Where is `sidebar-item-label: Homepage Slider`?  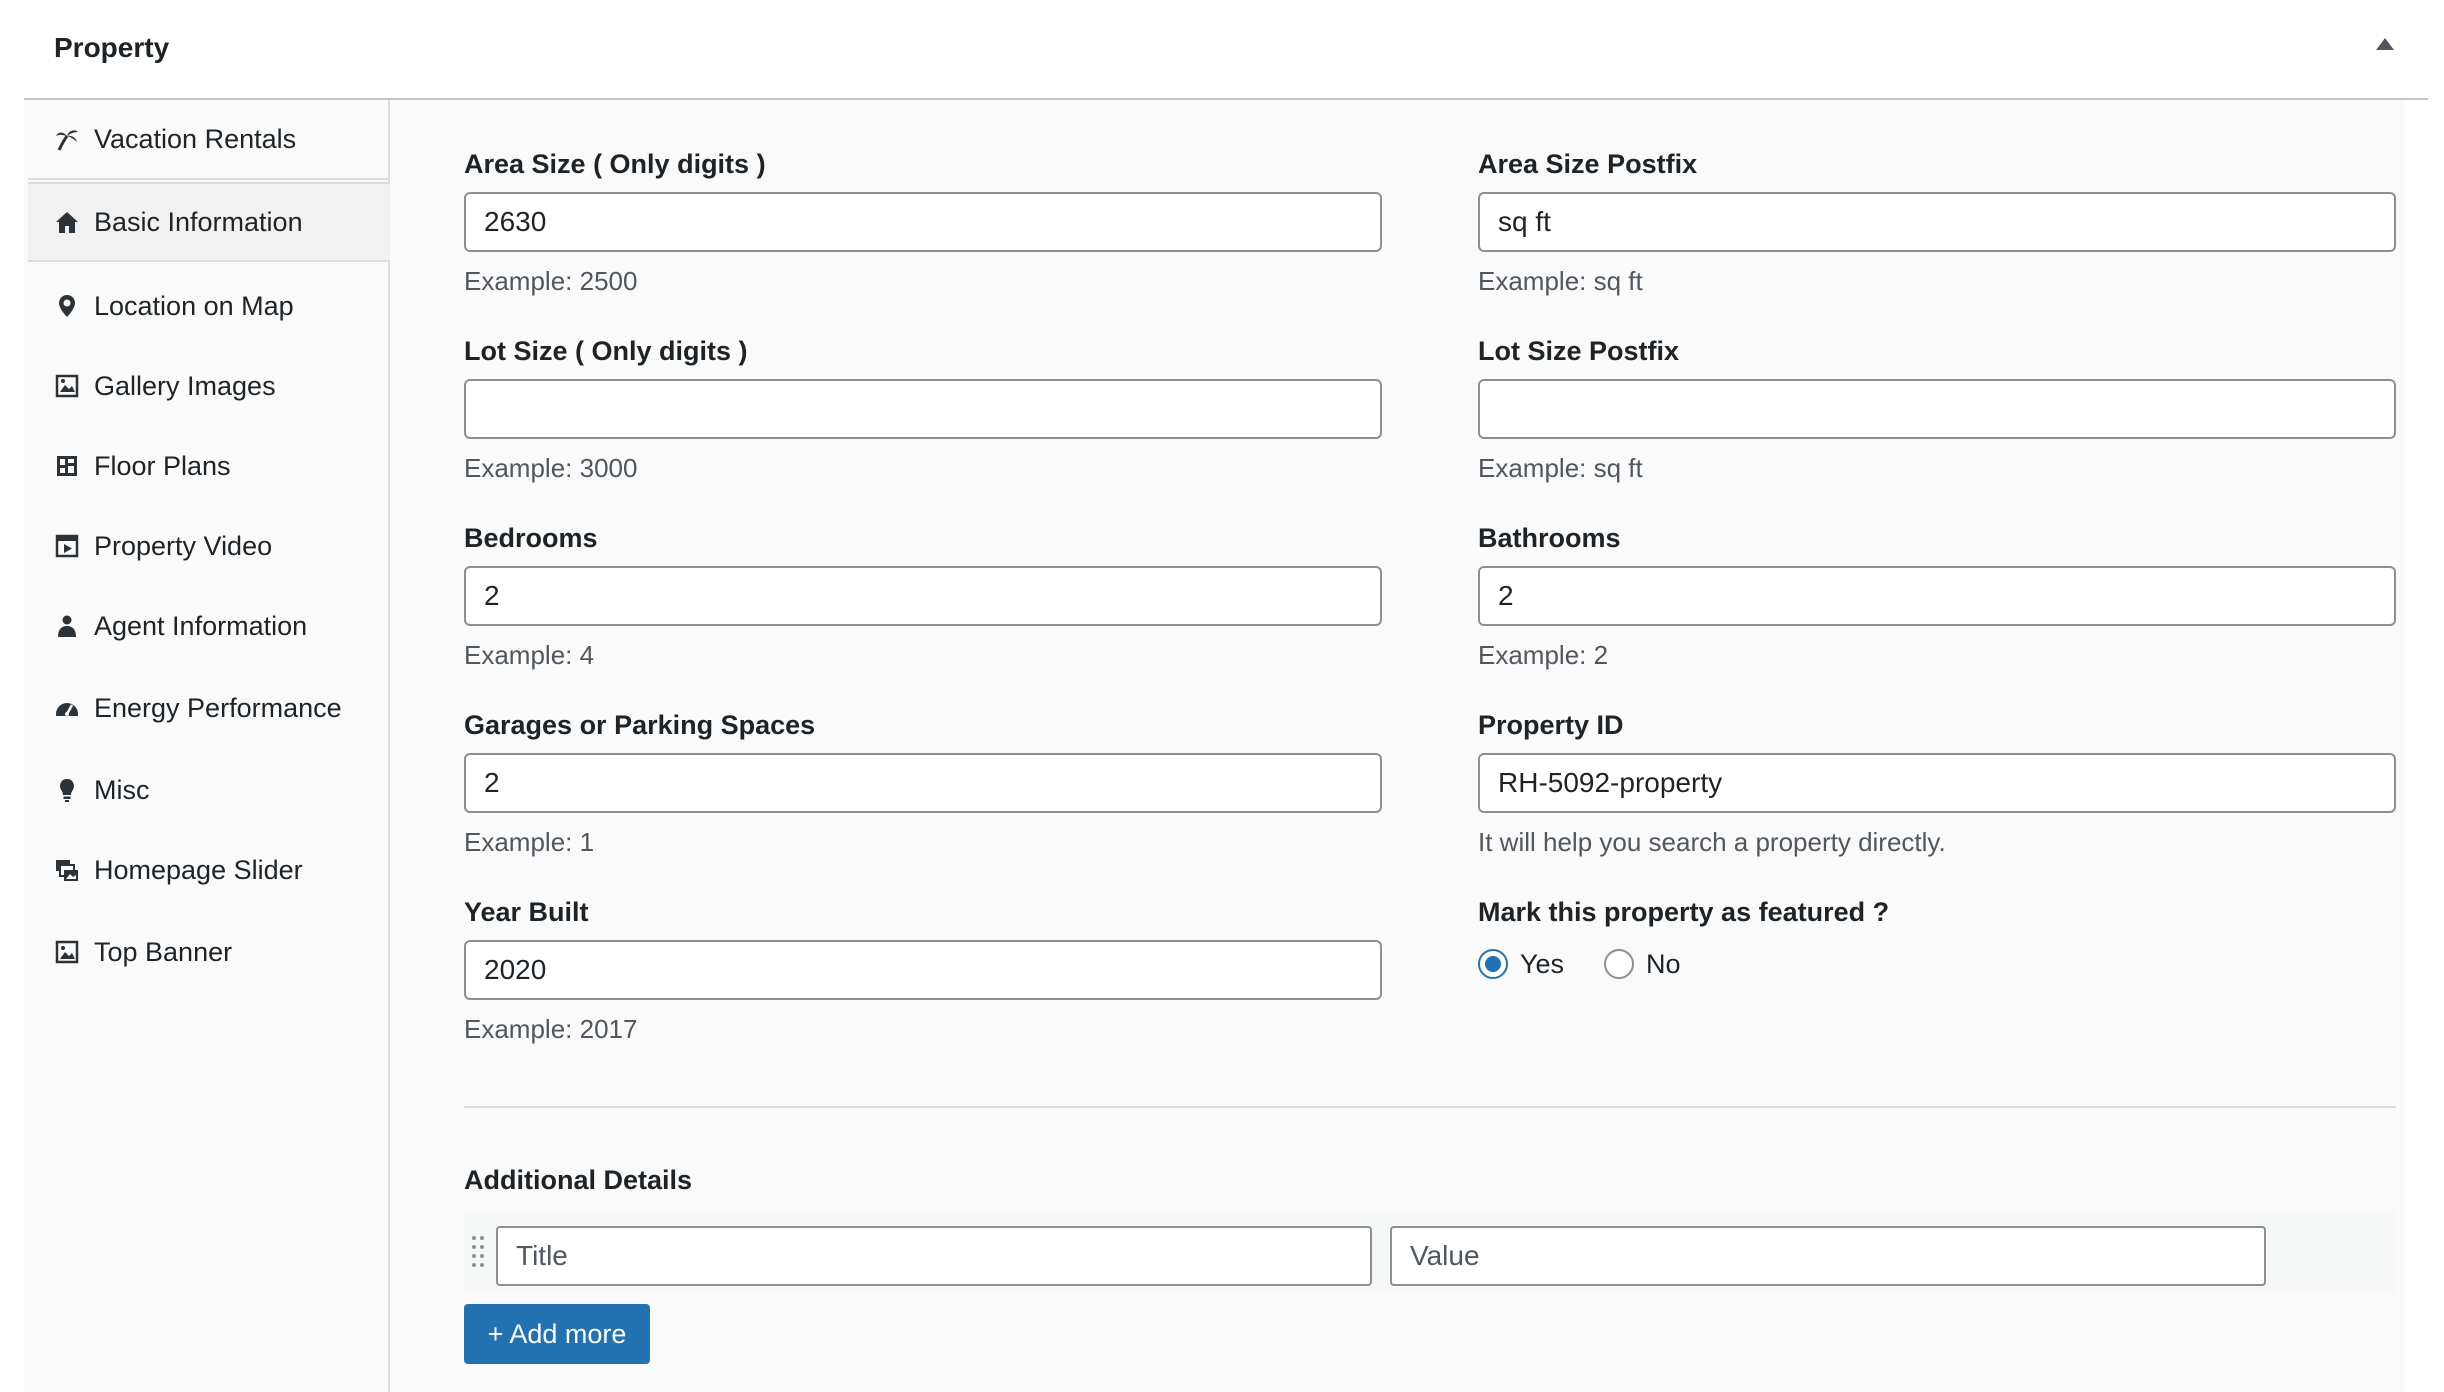
sidebar-item-label: Homepage Slider is located at coordinates (198, 869).